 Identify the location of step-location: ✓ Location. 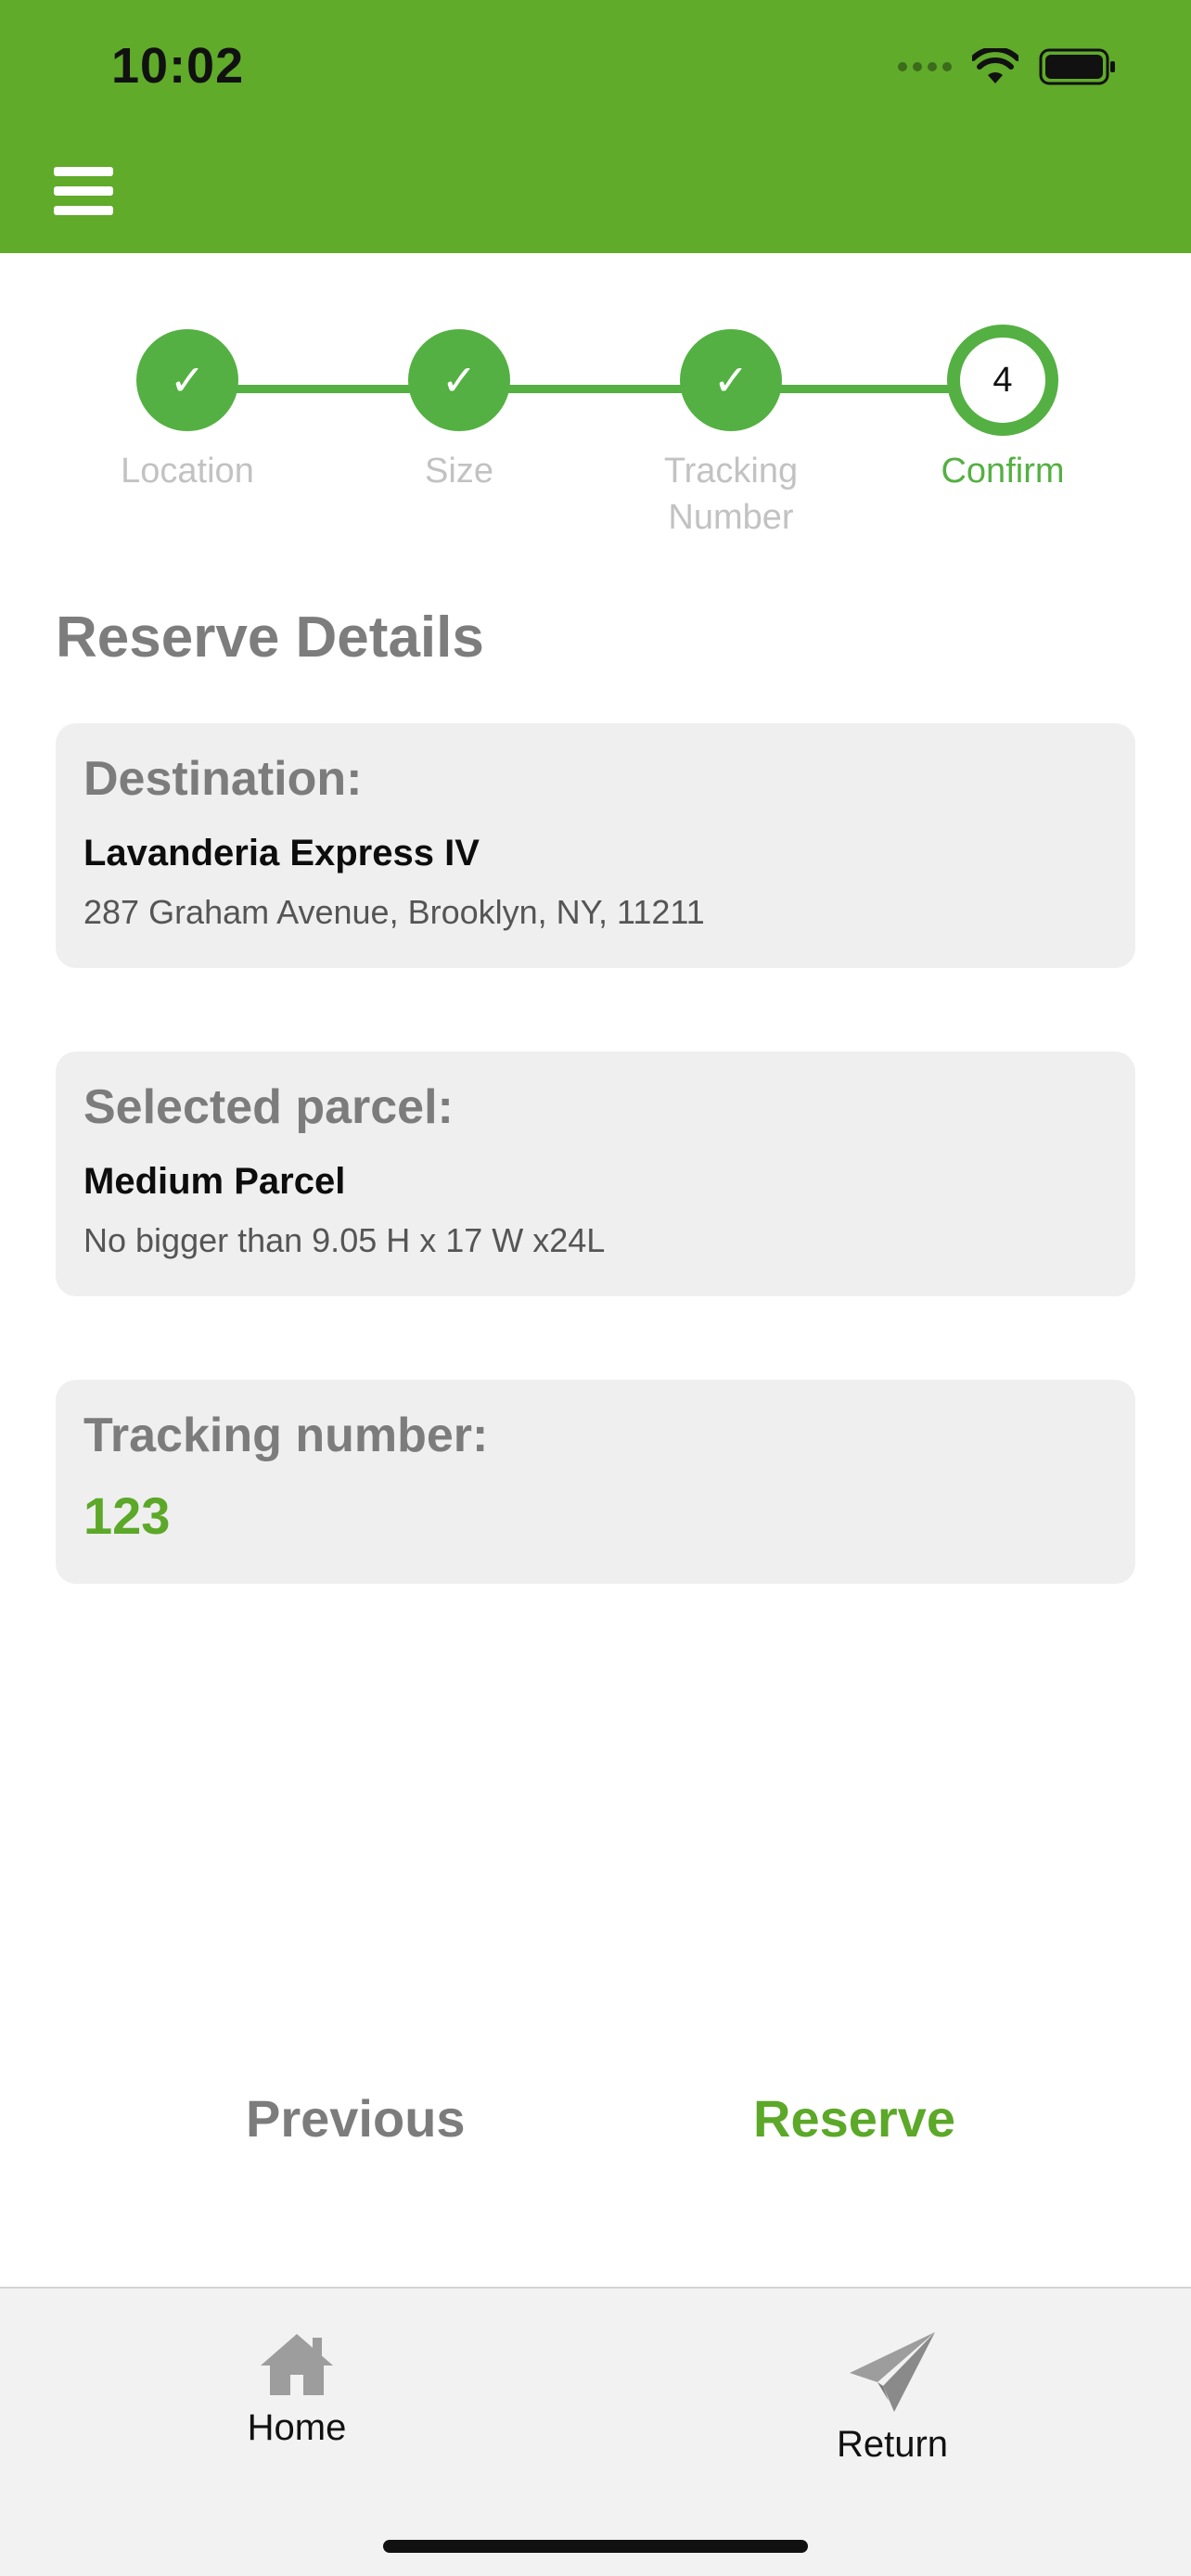
(187, 411).